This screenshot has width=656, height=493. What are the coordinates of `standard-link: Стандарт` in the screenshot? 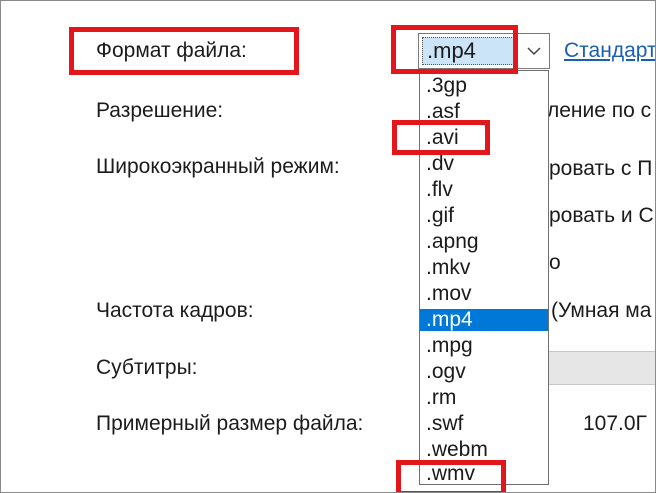 It's located at (609, 51).